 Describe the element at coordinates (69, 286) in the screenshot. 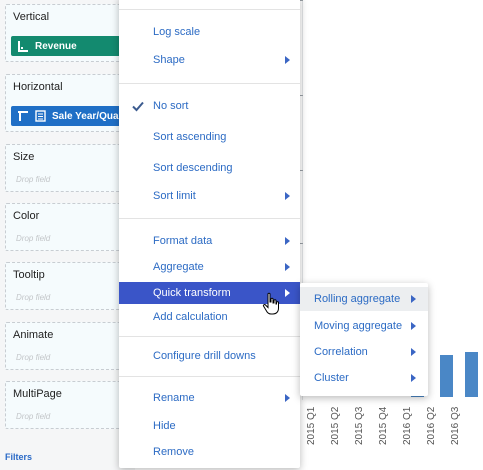

I see `tooltip-shelf: Tooltip Drop field` at that location.